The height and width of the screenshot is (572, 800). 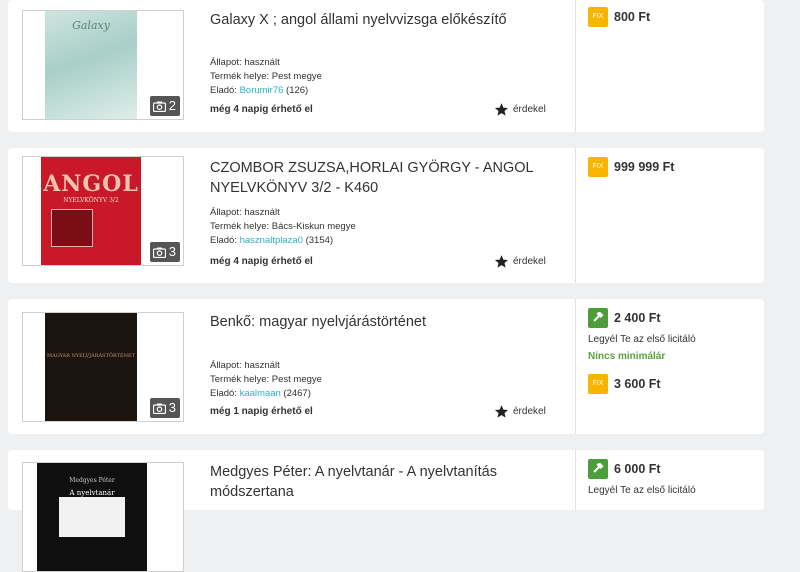 What do you see at coordinates (644, 167) in the screenshot?
I see `fix-price: 999 999 Ft` at bounding box center [644, 167].